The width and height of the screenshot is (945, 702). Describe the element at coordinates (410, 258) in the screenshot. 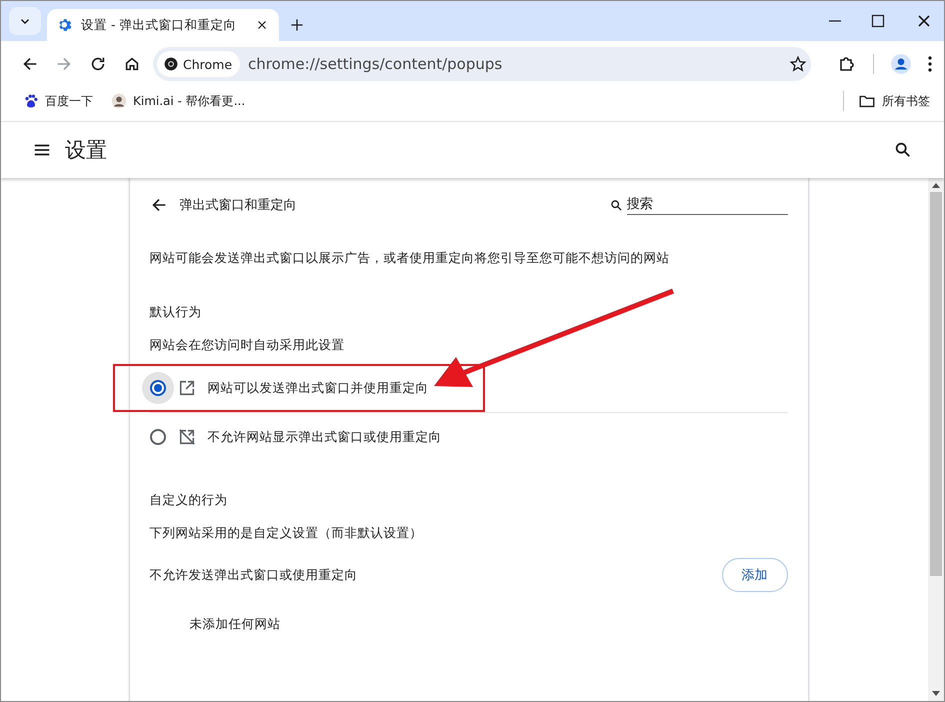

I see `description-text: 网站可能会发送弹出式窗口以展示广告，或者使用重定向将您引导至您可能不想访问的网站` at that location.